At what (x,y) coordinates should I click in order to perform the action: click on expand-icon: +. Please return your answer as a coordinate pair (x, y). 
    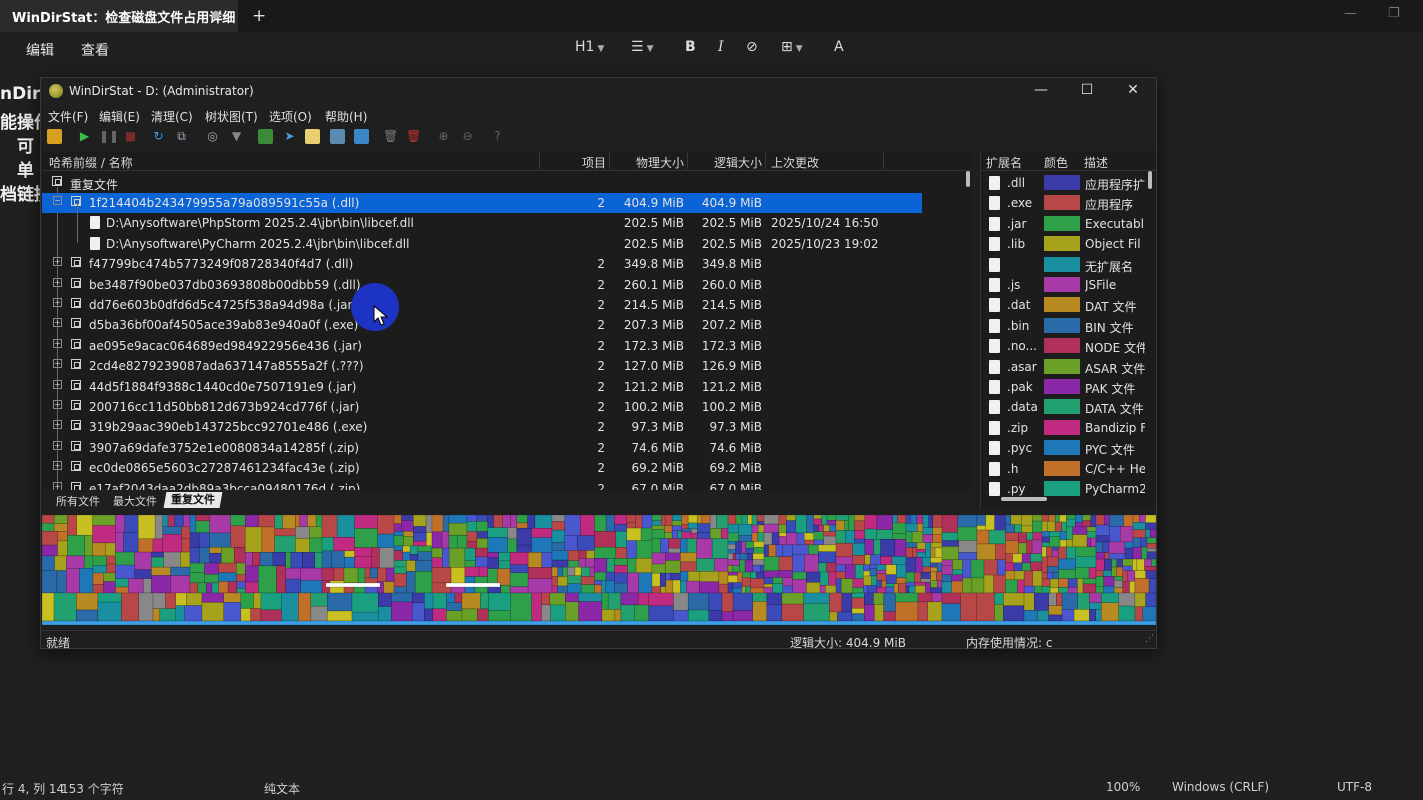
    Looking at the image, I should click on (57, 384).